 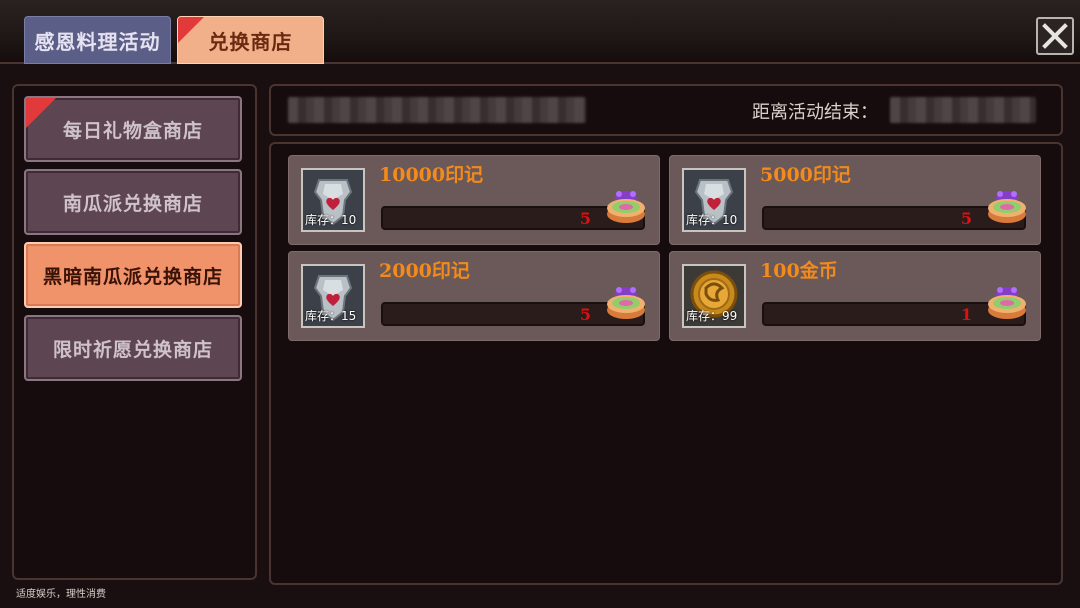 I want to click on shop-item-card: 库存：15 2000印记 5, so click(x=474, y=296).